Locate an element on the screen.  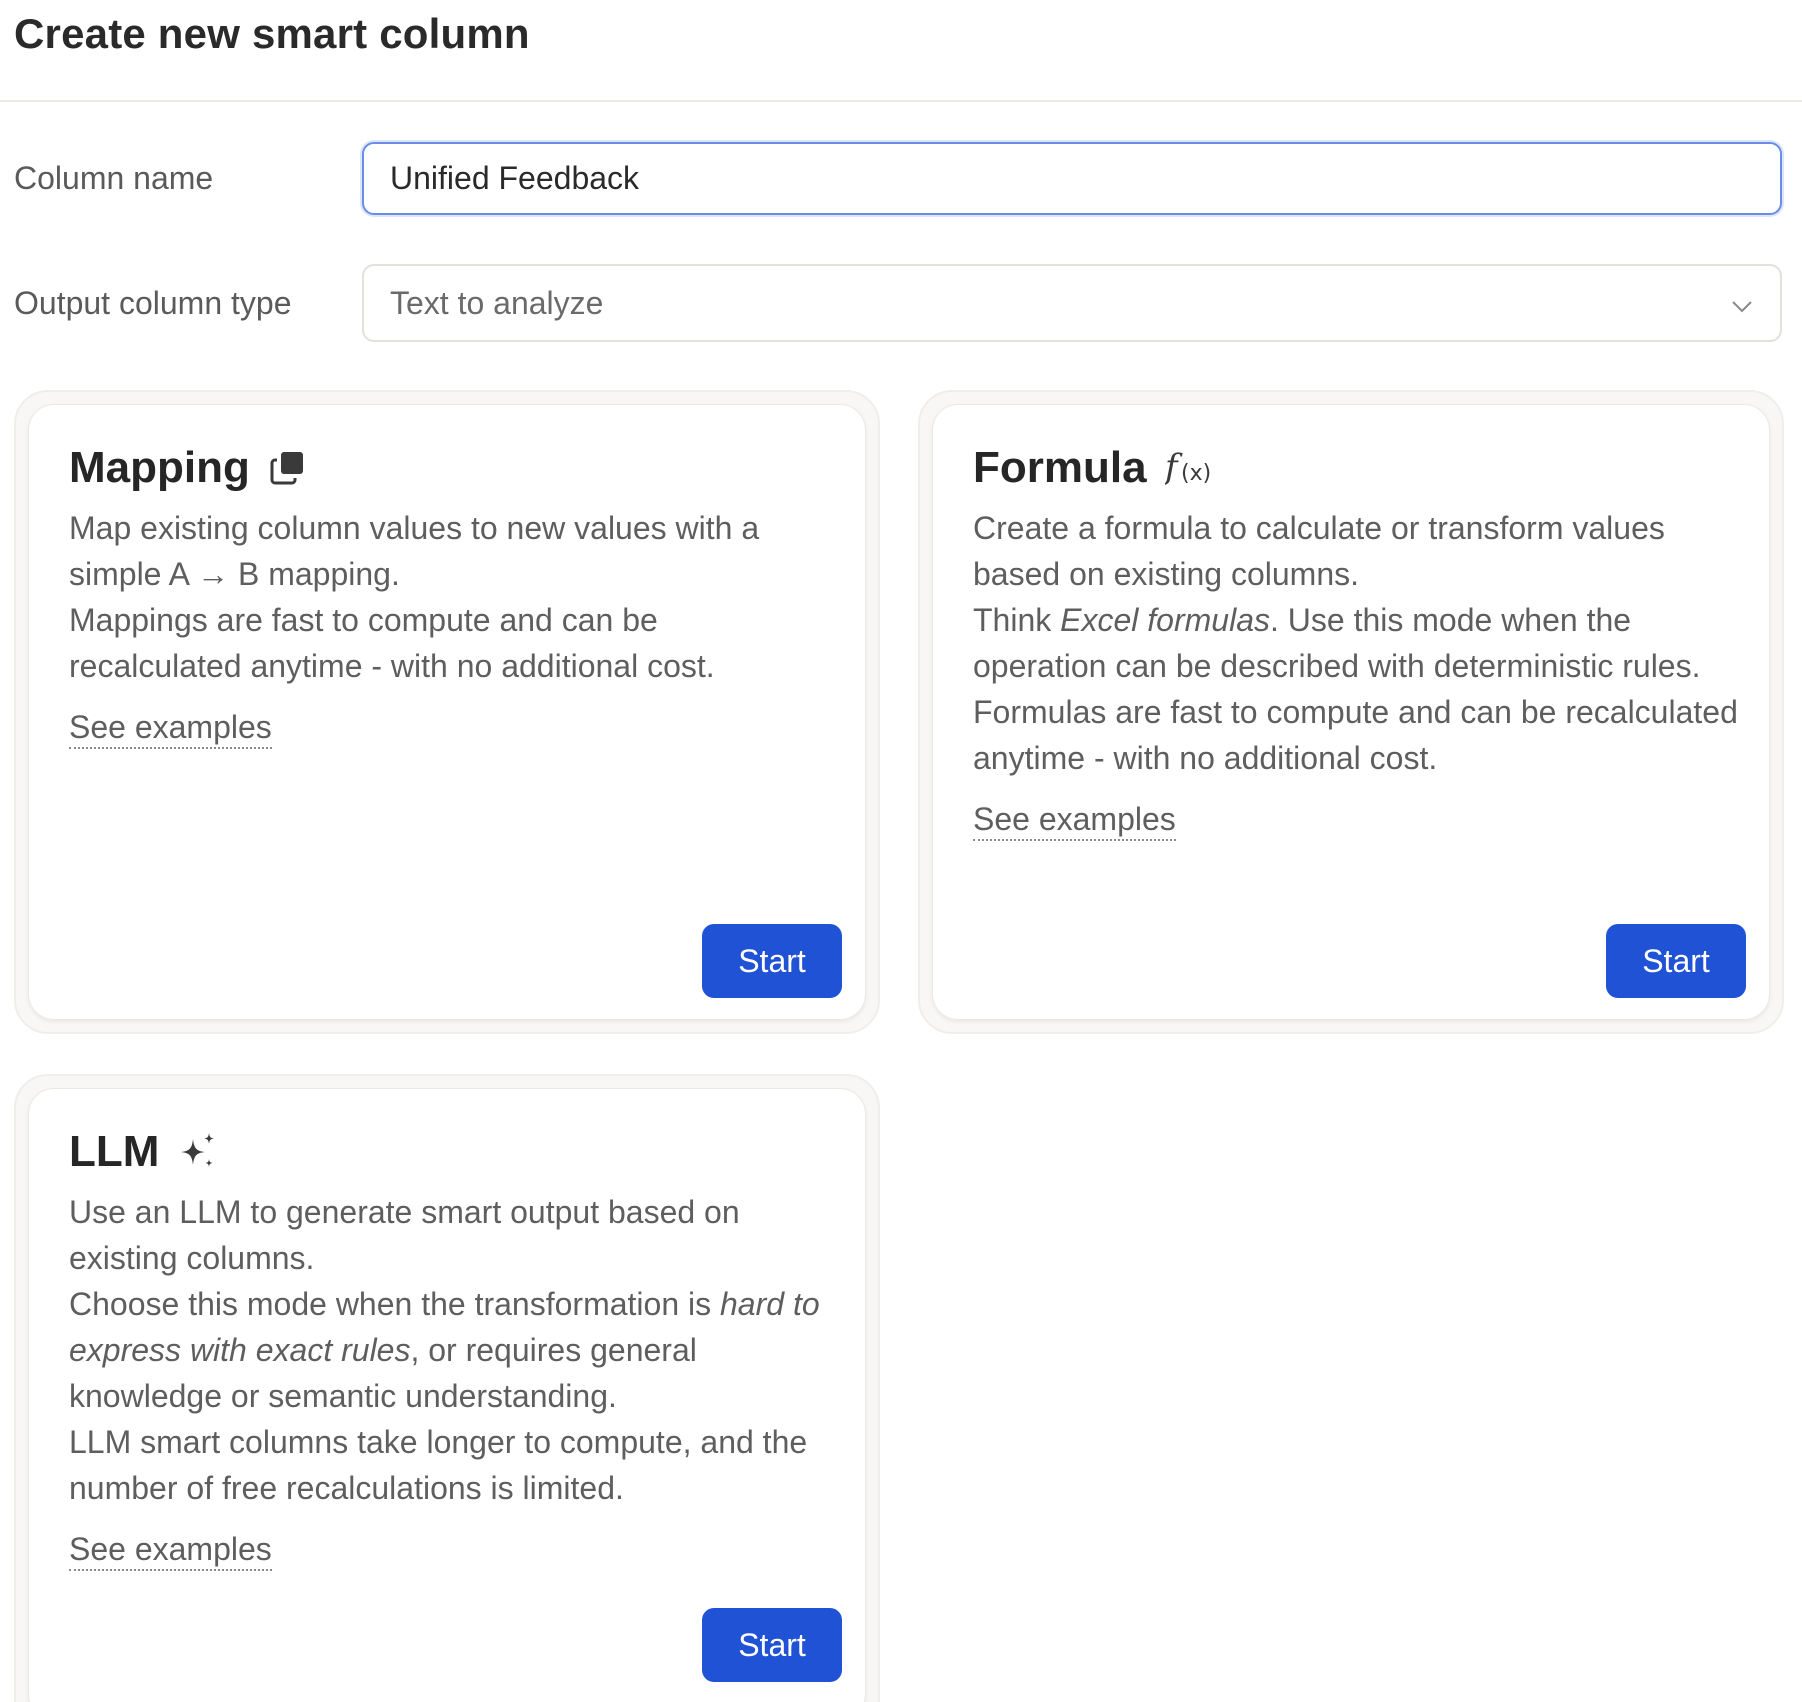
formula-see-examples-link: See examples is located at coordinates (1074, 820).